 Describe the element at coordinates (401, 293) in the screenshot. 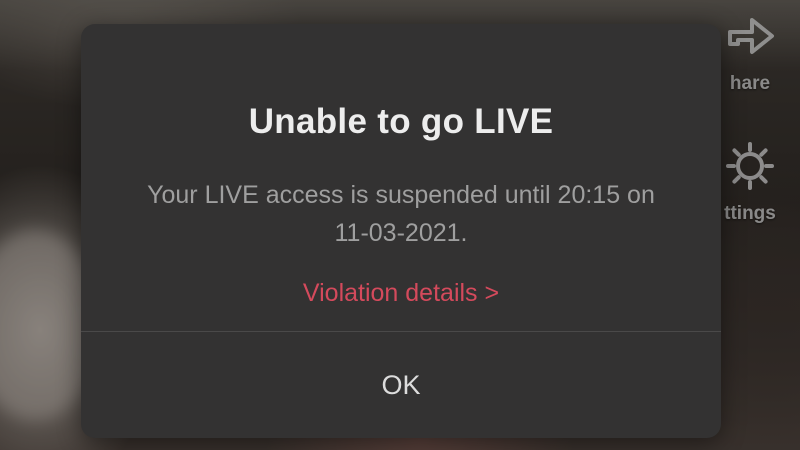

I see `violation-details-link: Violation details >` at that location.